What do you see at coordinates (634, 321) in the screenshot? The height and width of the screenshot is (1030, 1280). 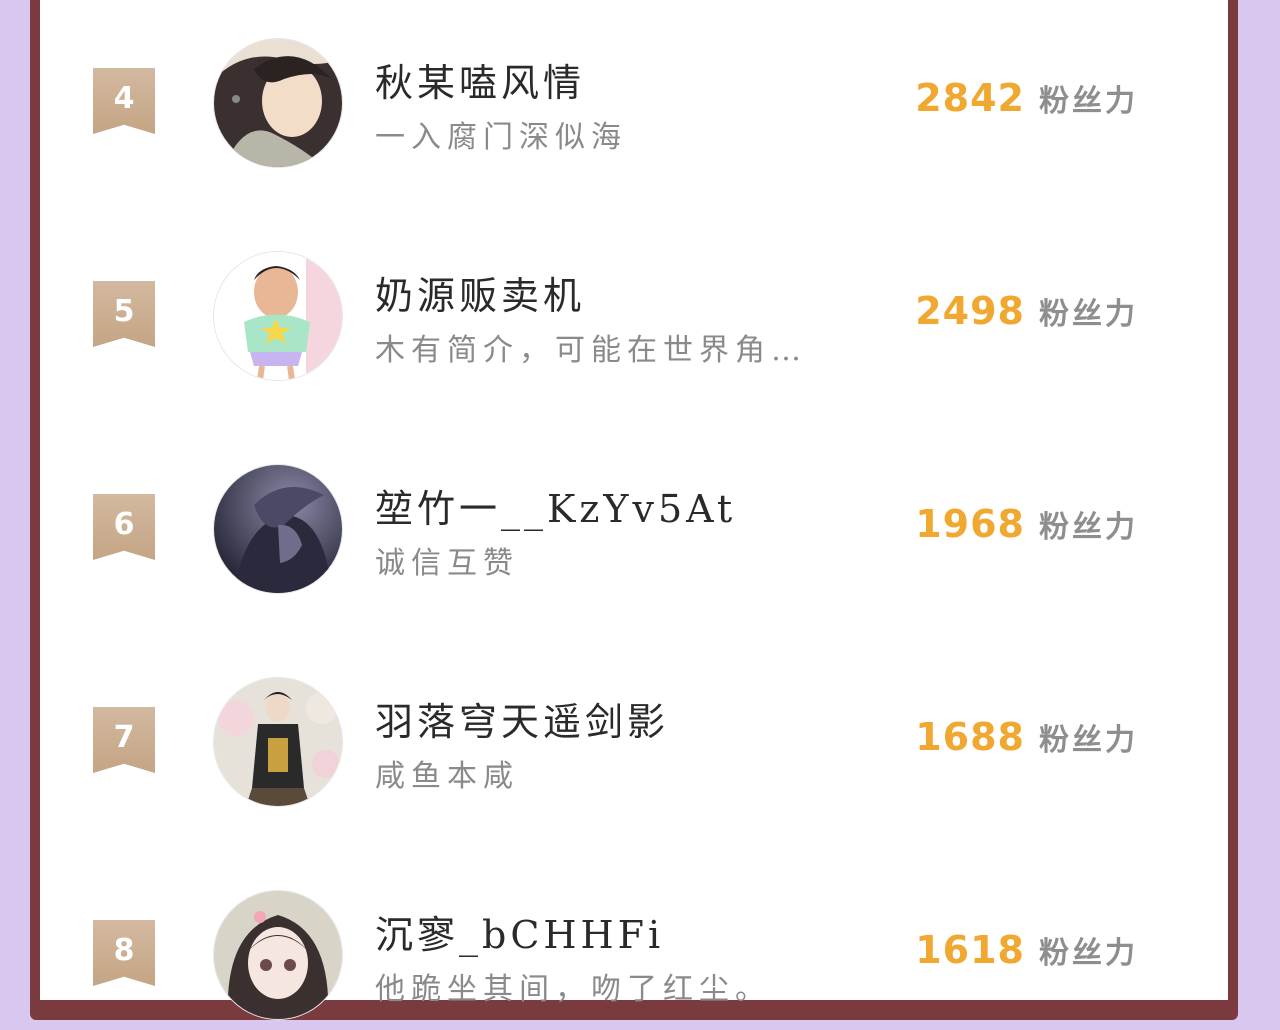 I see `leaderboard-row: 5 奶源贩卖机 木有简介，可能在世界角… 2498 粉丝力` at bounding box center [634, 321].